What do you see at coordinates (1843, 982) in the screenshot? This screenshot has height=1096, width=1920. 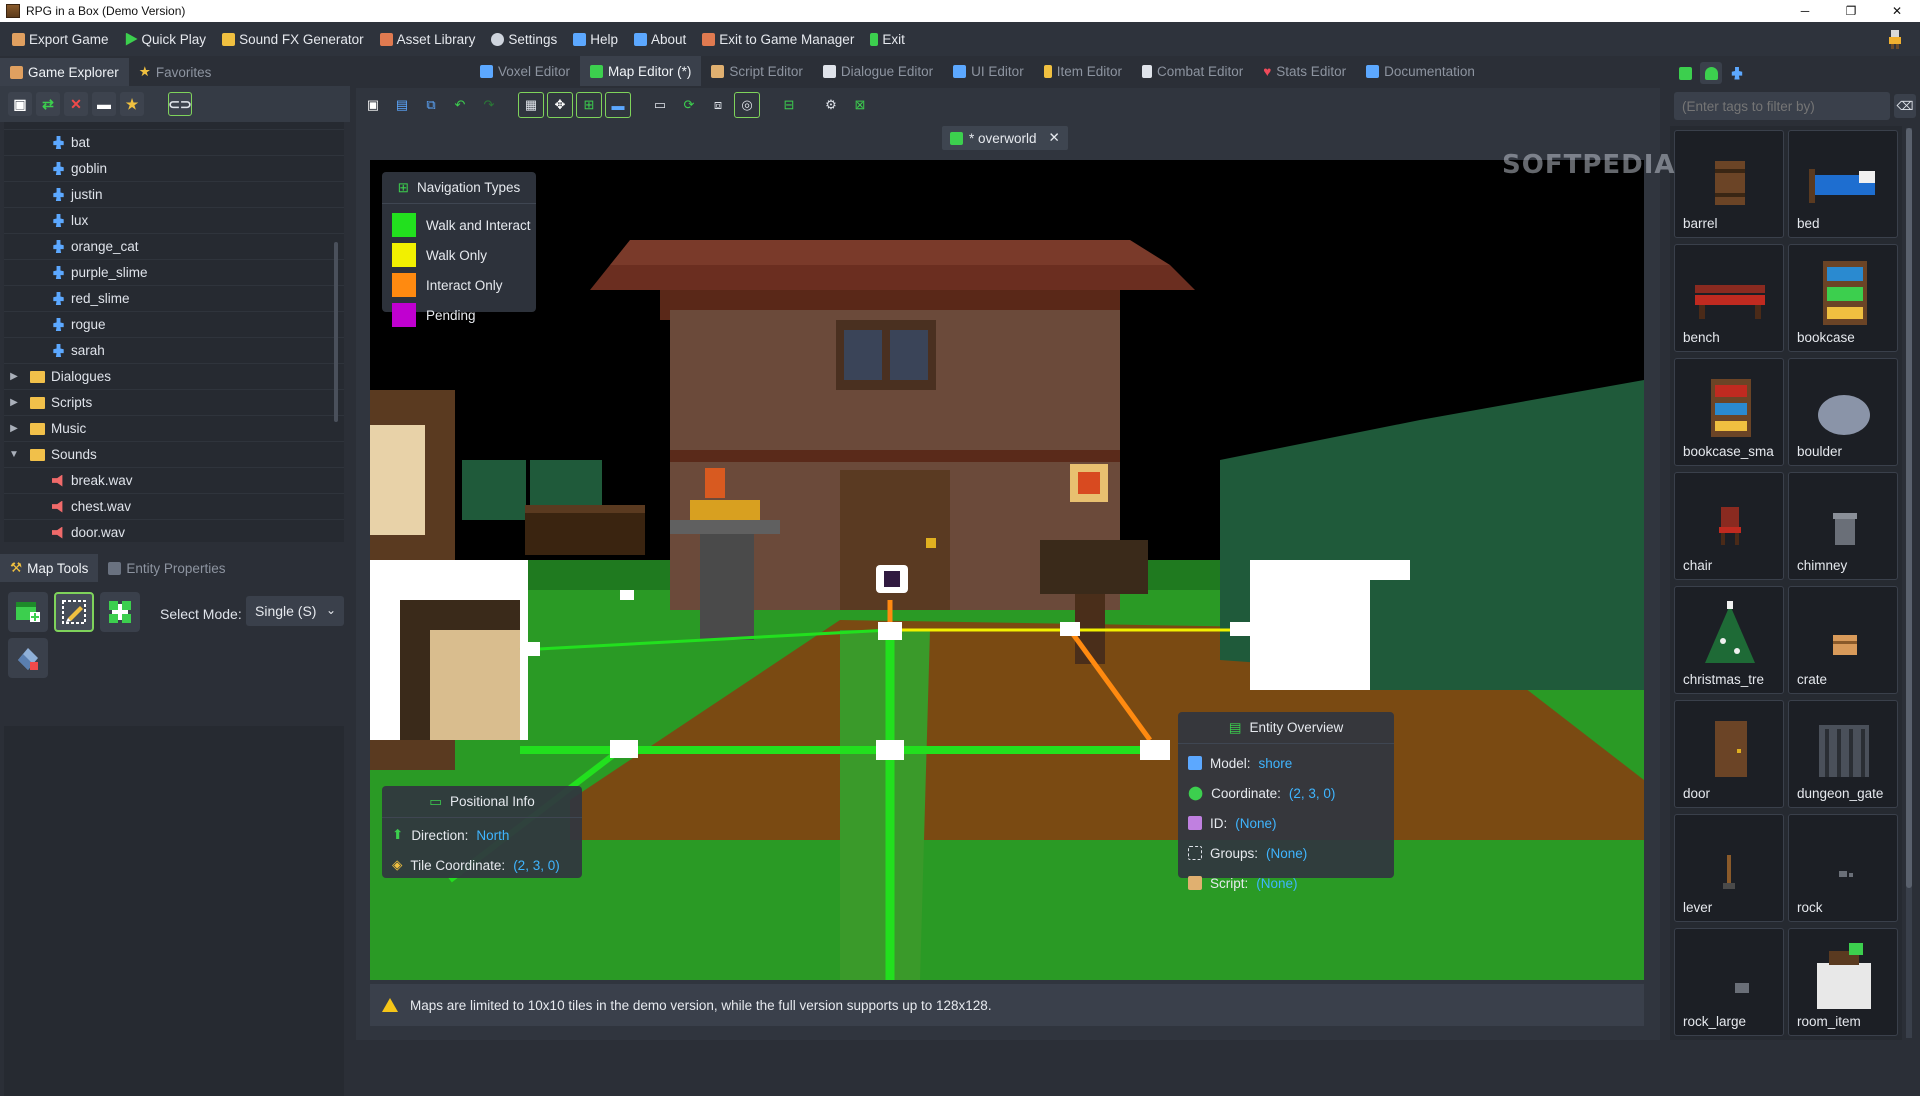 I see `asset-room-item: room_item` at bounding box center [1843, 982].